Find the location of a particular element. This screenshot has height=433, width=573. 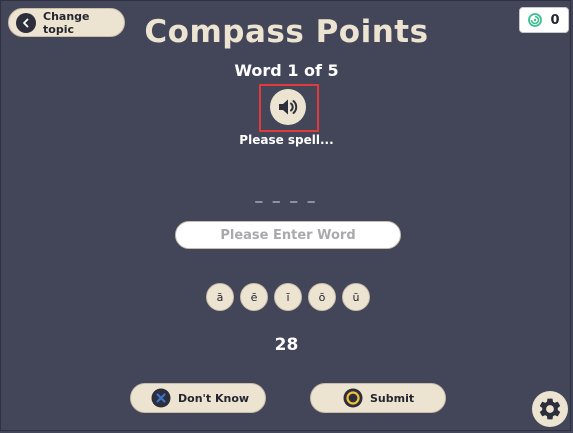

dont-know-label: Don't Know is located at coordinates (214, 398).